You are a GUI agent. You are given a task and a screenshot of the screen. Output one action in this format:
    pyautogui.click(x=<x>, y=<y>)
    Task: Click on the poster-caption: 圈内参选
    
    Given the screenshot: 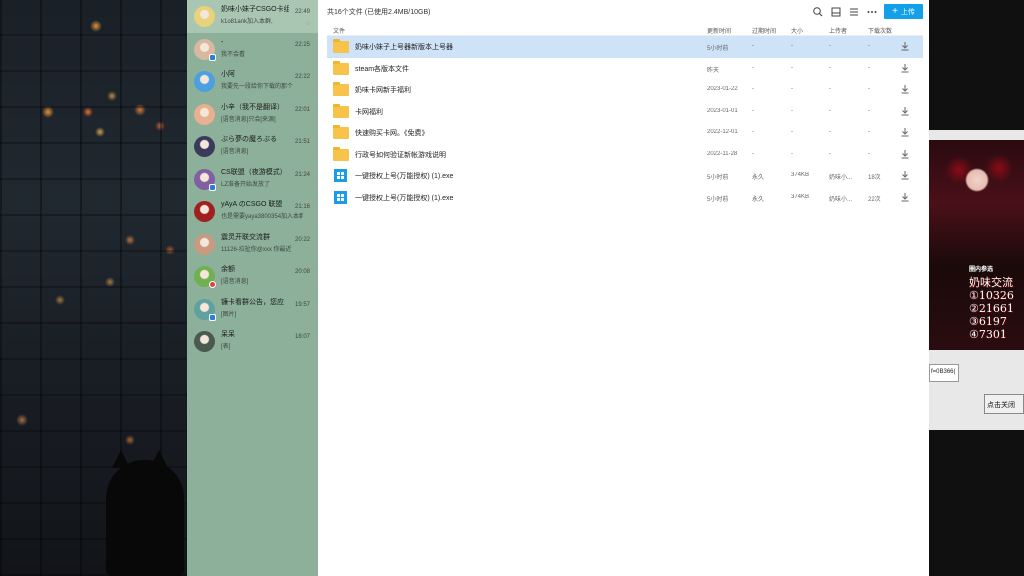 What is the action you would take?
    pyautogui.click(x=981, y=270)
    